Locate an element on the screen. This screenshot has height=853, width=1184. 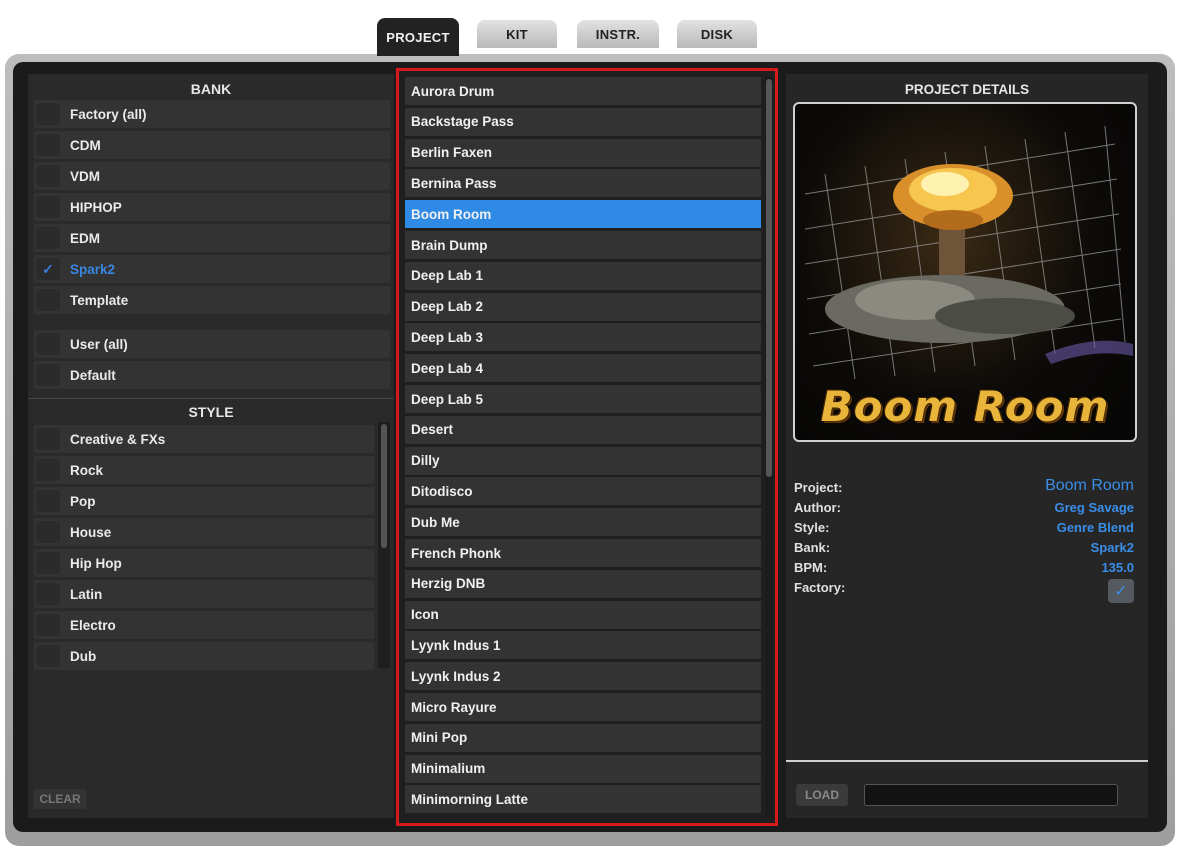
bank-item-label: Template is located at coordinates (99, 300).